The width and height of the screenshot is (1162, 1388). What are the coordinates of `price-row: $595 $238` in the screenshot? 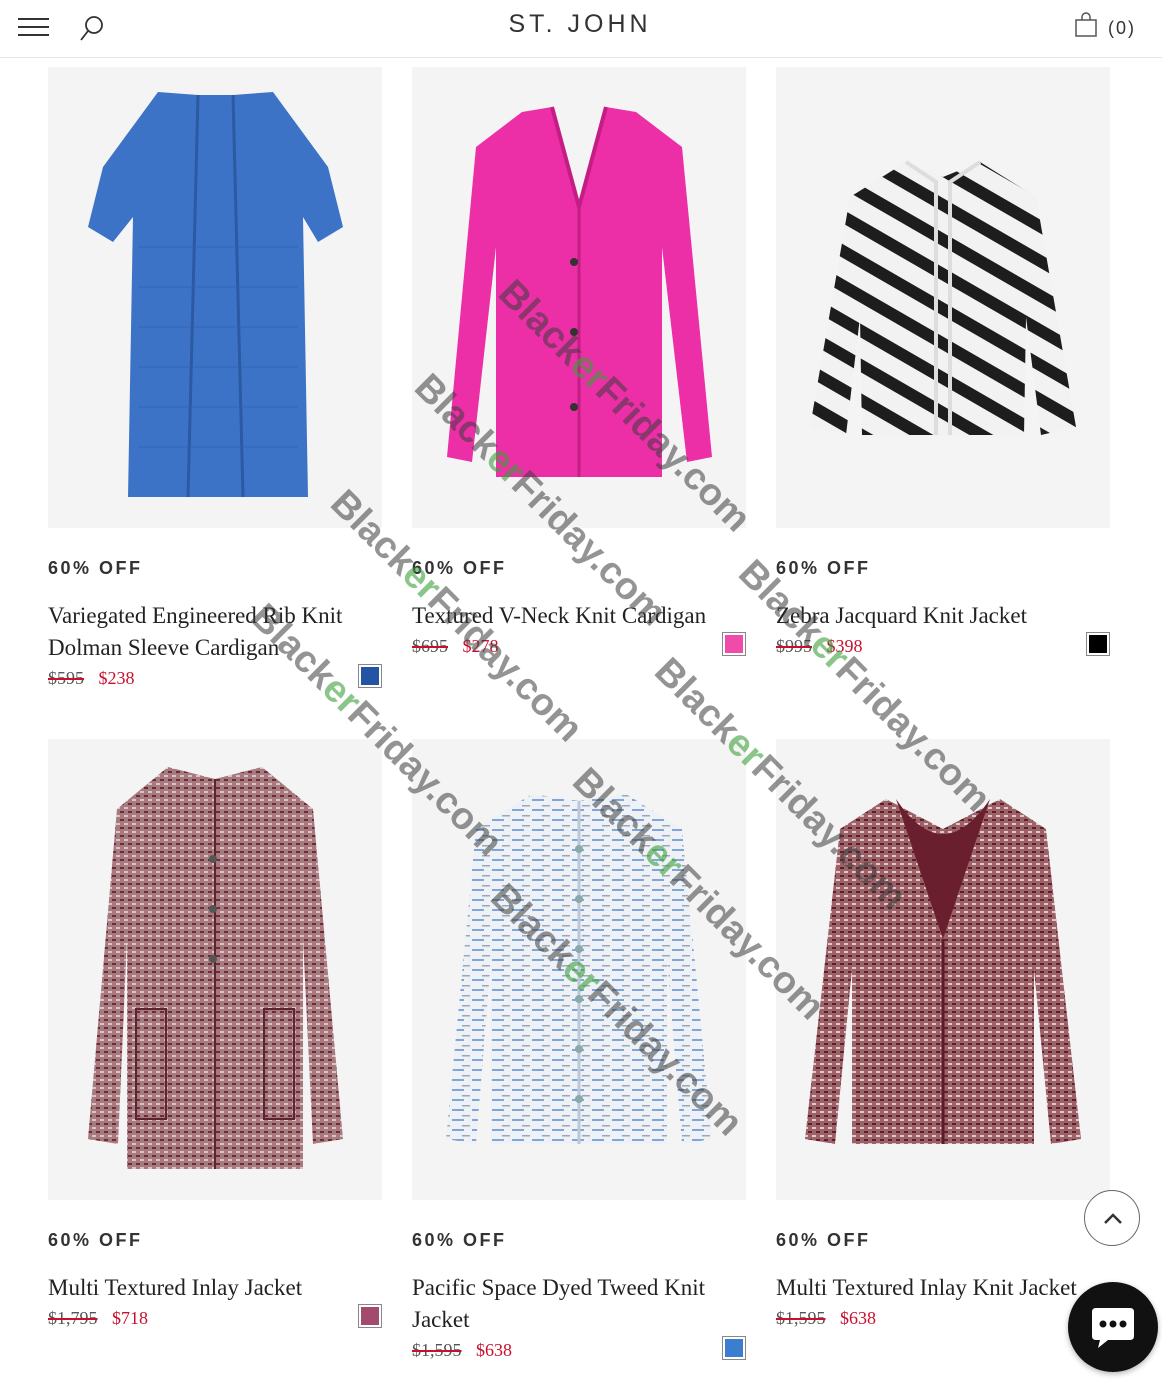 It's located at (215, 678).